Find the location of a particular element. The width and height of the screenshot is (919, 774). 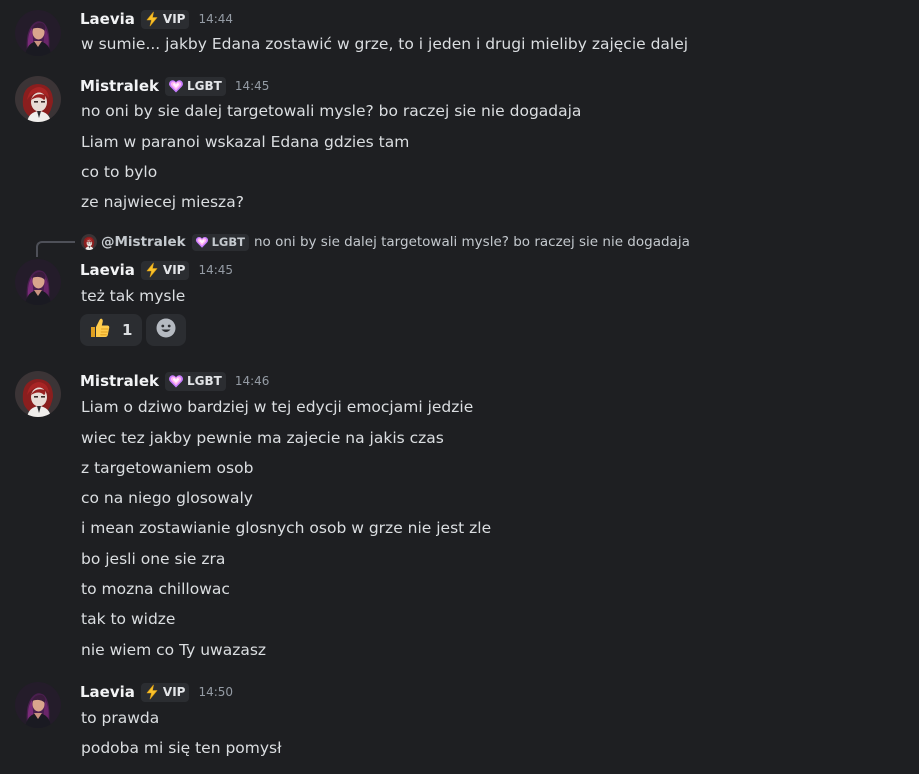

message-line: Liam w paranoi wskazal Edana gdzies tam is located at coordinates (245, 142).